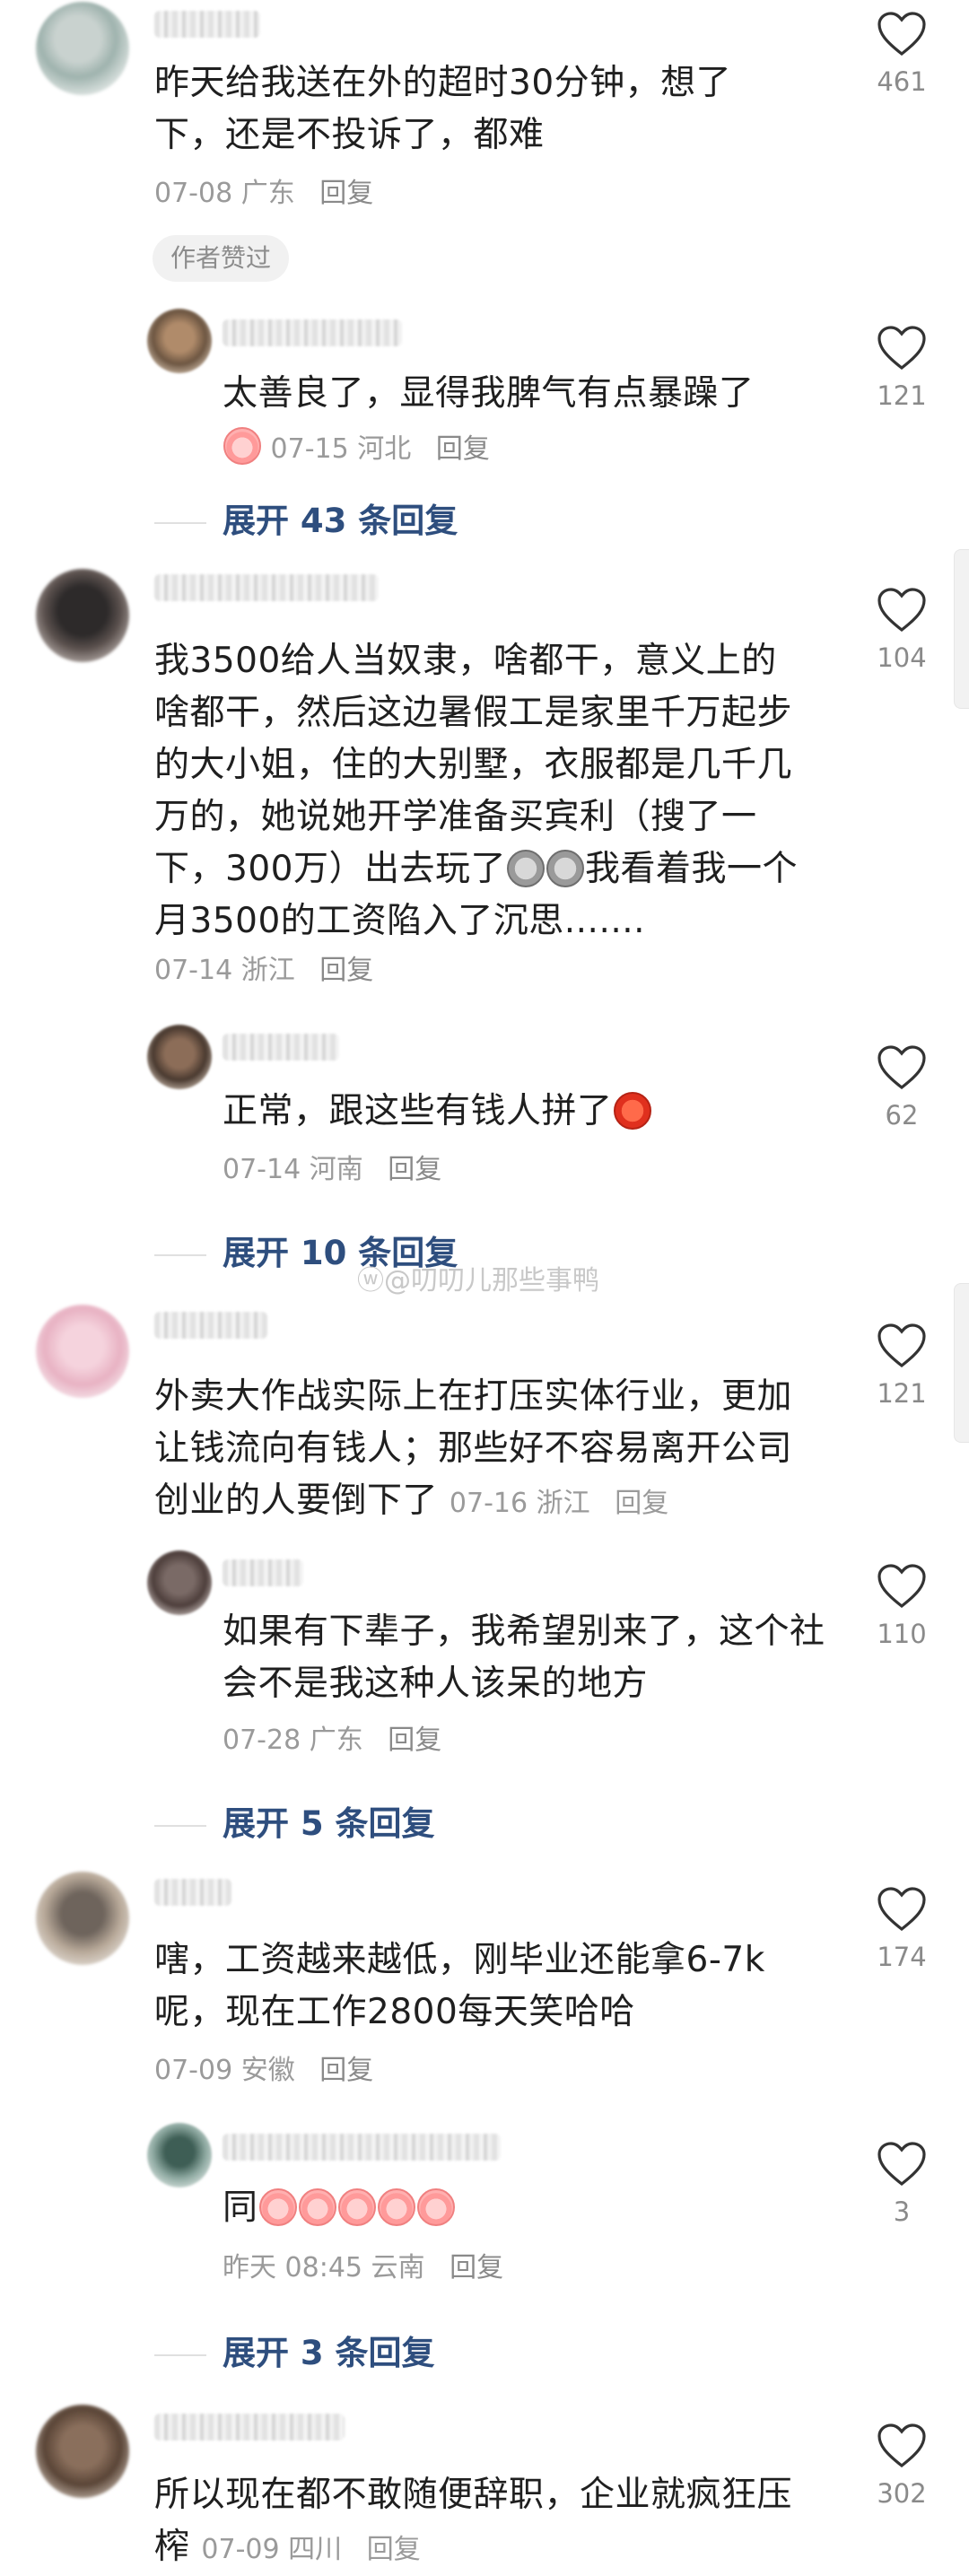 The image size is (969, 2576). What do you see at coordinates (315, 2549) in the screenshot?
I see `comment-location: 四川` at bounding box center [315, 2549].